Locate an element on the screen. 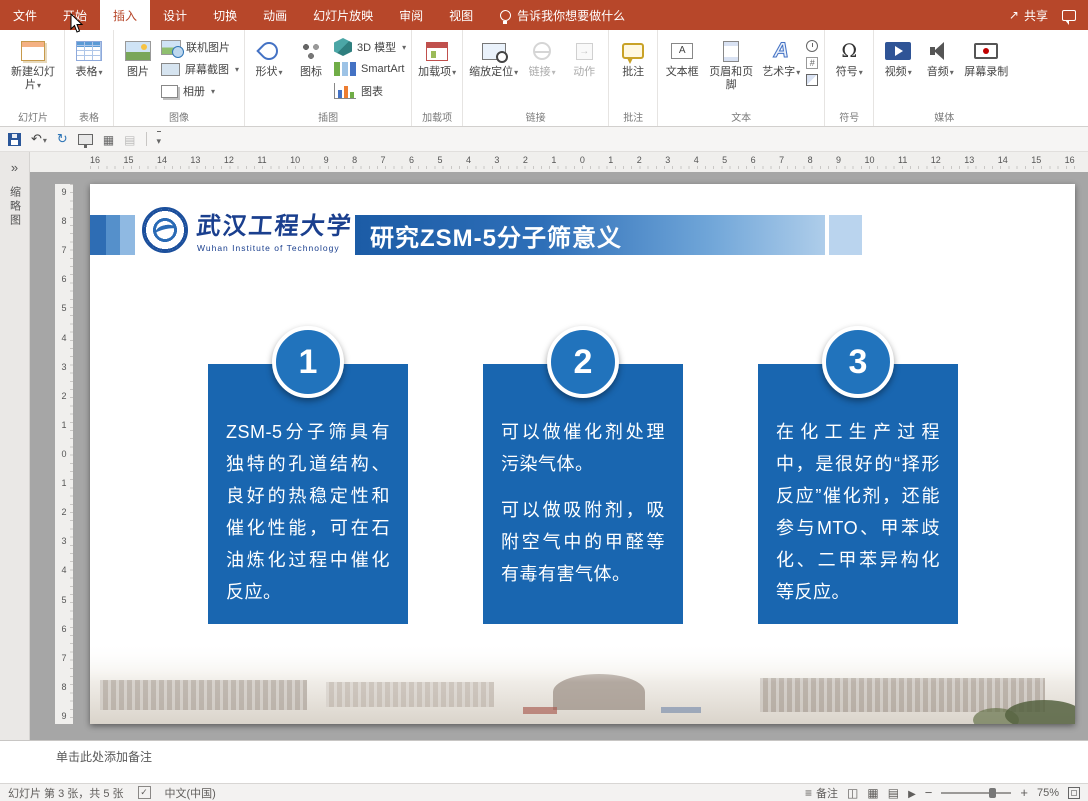  online-pictures-button: 联机图片 is located at coordinates (200, 48).